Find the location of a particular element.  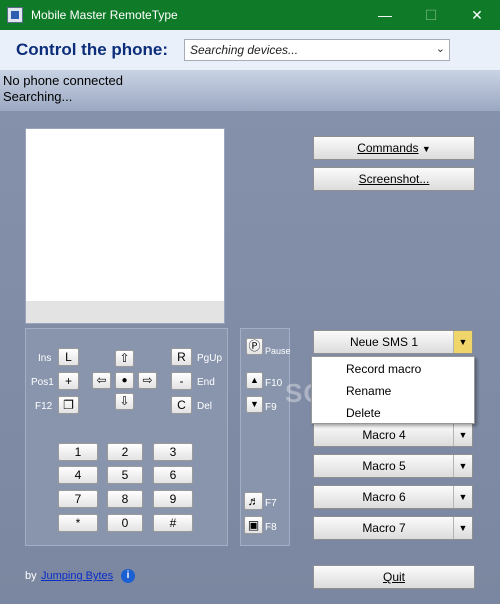

macro-button-neue-sms: Neue SMS 1 ▼ is located at coordinates (393, 342).